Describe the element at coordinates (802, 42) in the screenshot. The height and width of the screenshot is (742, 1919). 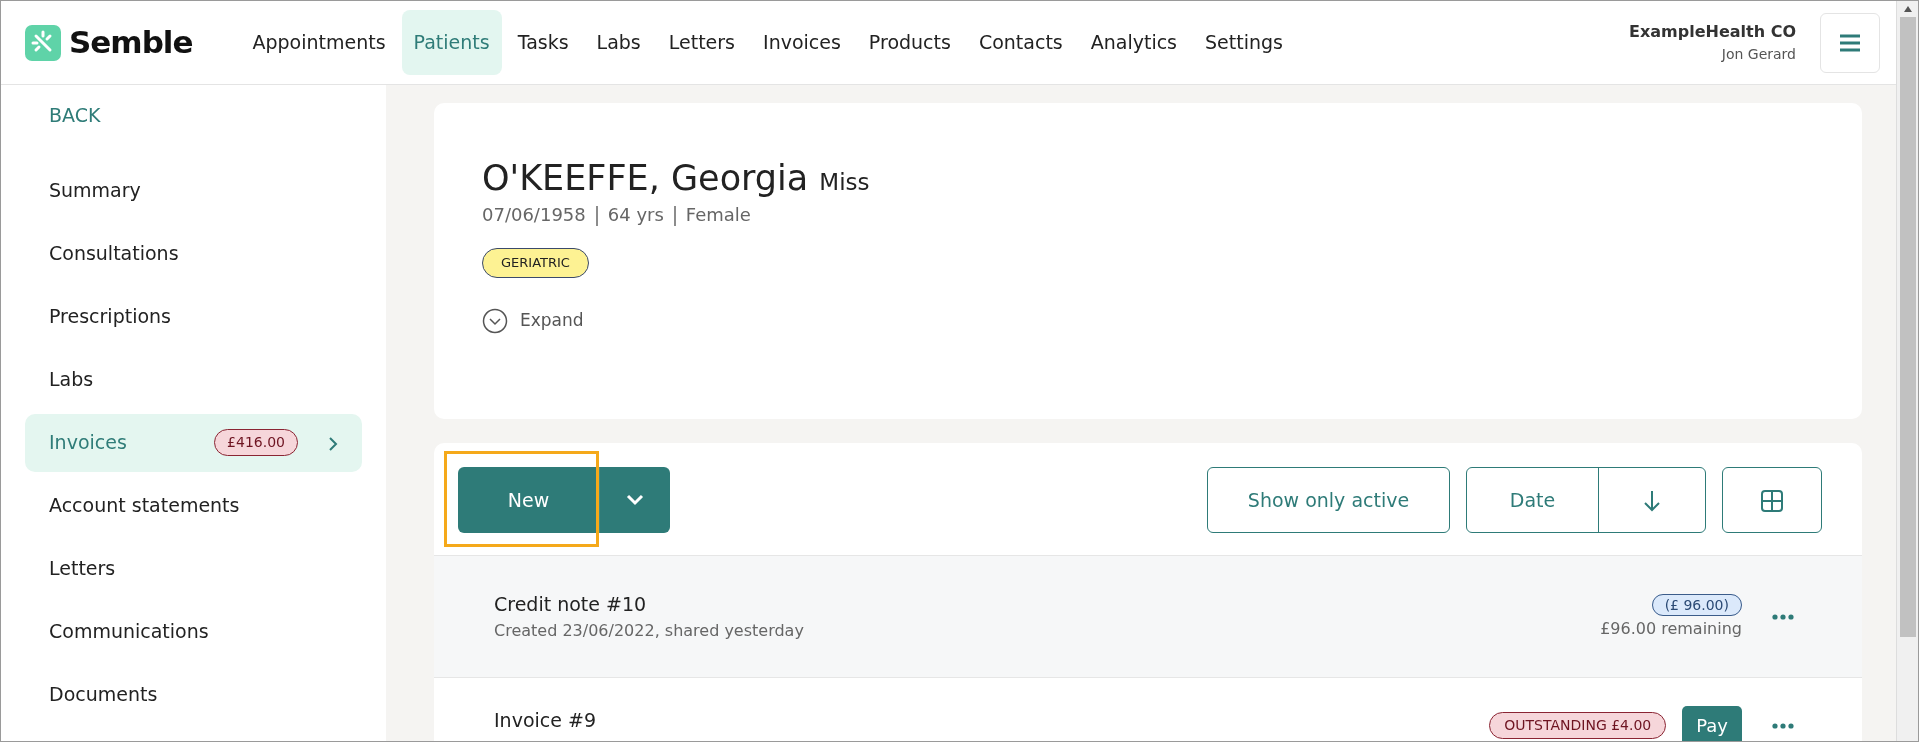
I see `nav-tab: Invoices` at that location.